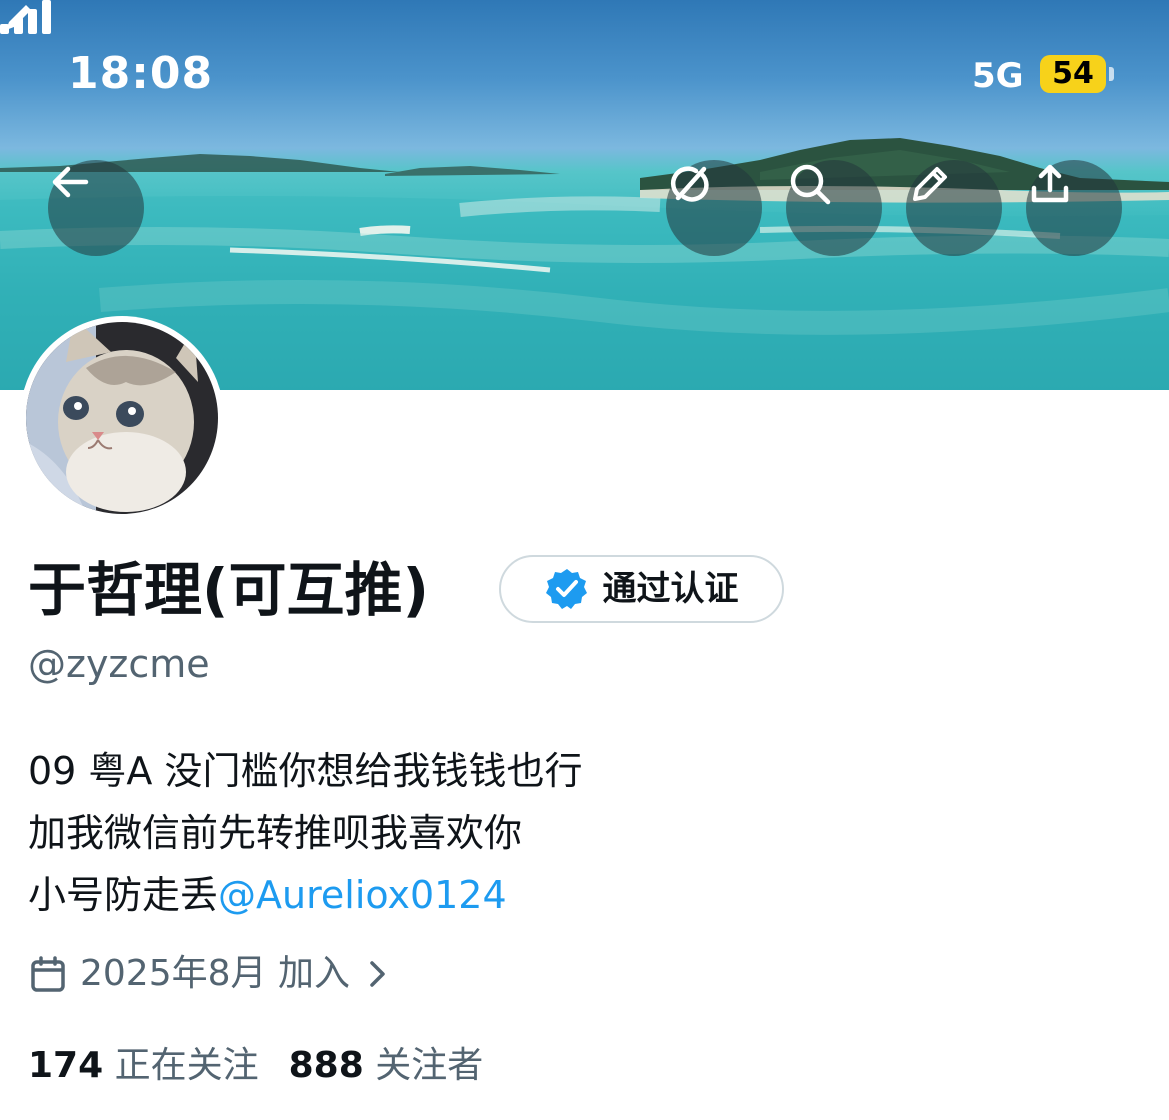 Image resolution: width=1169 pixels, height=1120 pixels. Describe the element at coordinates (714, 208) in the screenshot. I see `grok-button` at that location.